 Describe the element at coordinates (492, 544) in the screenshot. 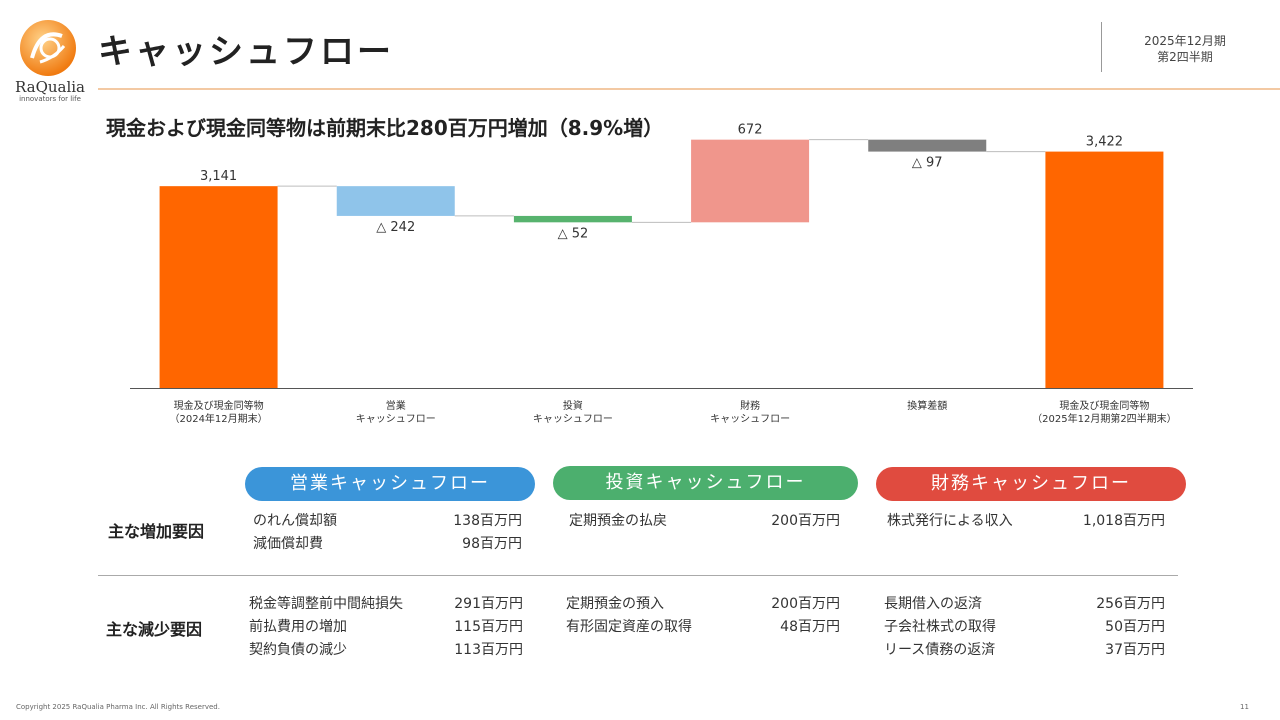

I see `factor-amount: 98百万円` at that location.